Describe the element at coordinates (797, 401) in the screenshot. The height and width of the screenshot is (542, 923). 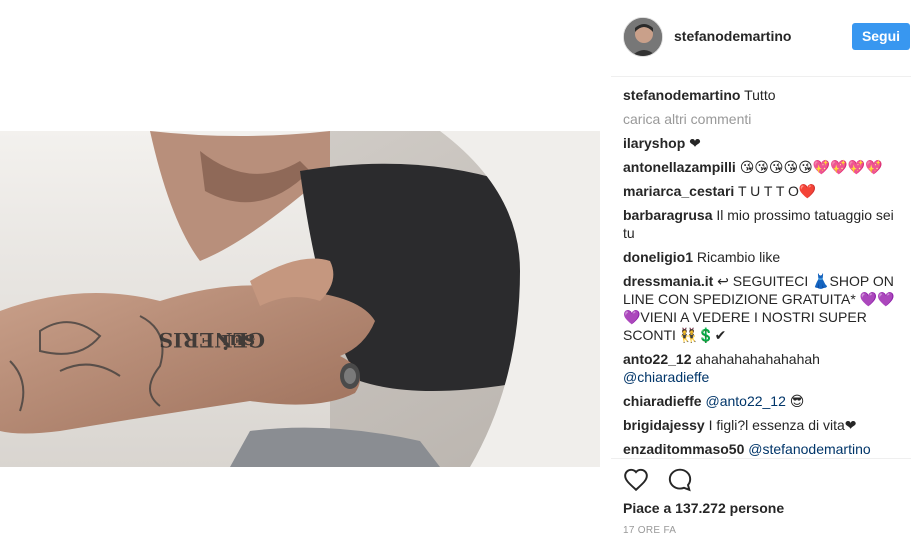
I see `comment-text: 😎` at that location.